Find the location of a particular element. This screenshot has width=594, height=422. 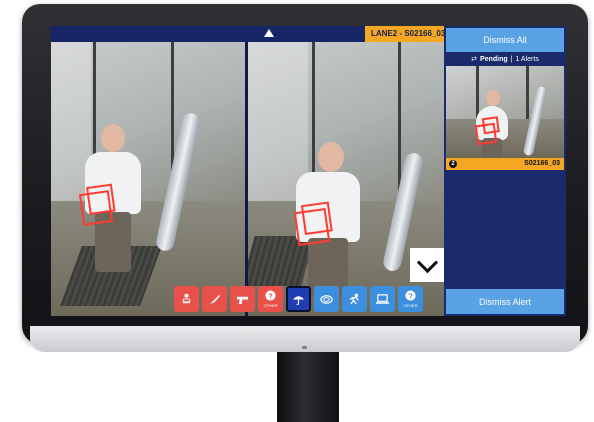

swap-arrows-icon: ⇄ is located at coordinates (474, 59).